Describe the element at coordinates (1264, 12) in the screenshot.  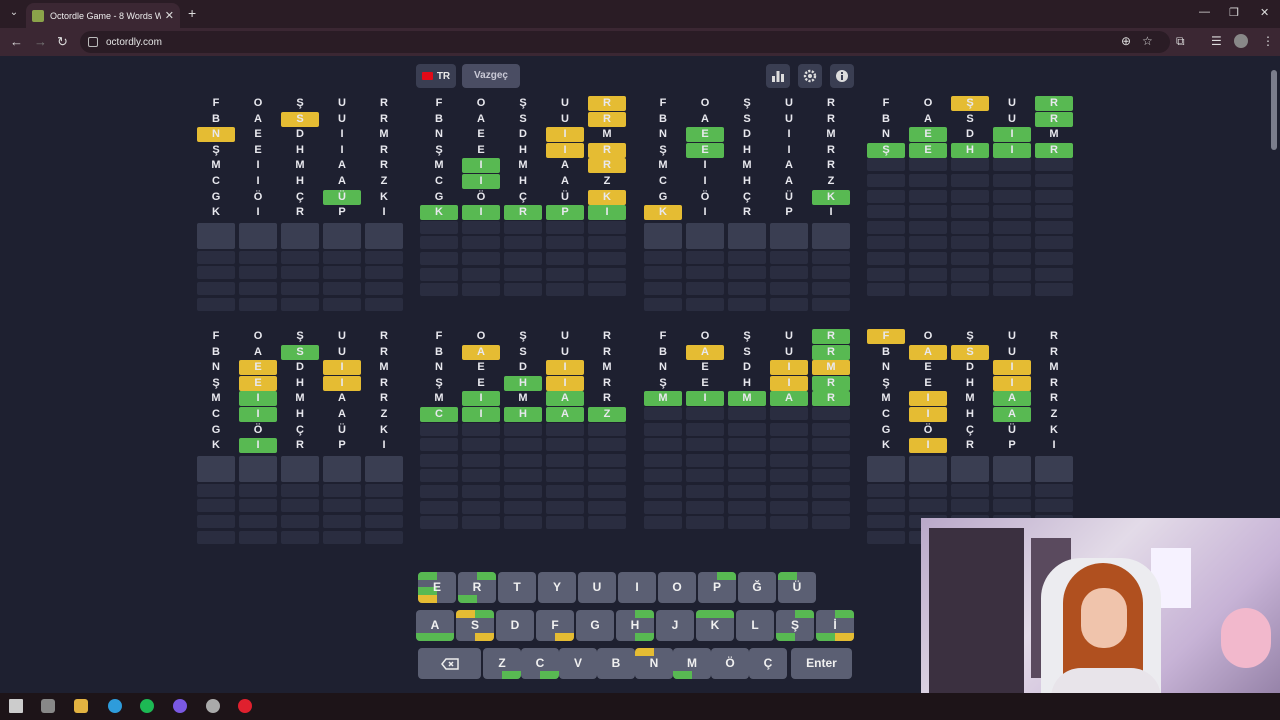
I see `close-window-icon: ✕` at that location.